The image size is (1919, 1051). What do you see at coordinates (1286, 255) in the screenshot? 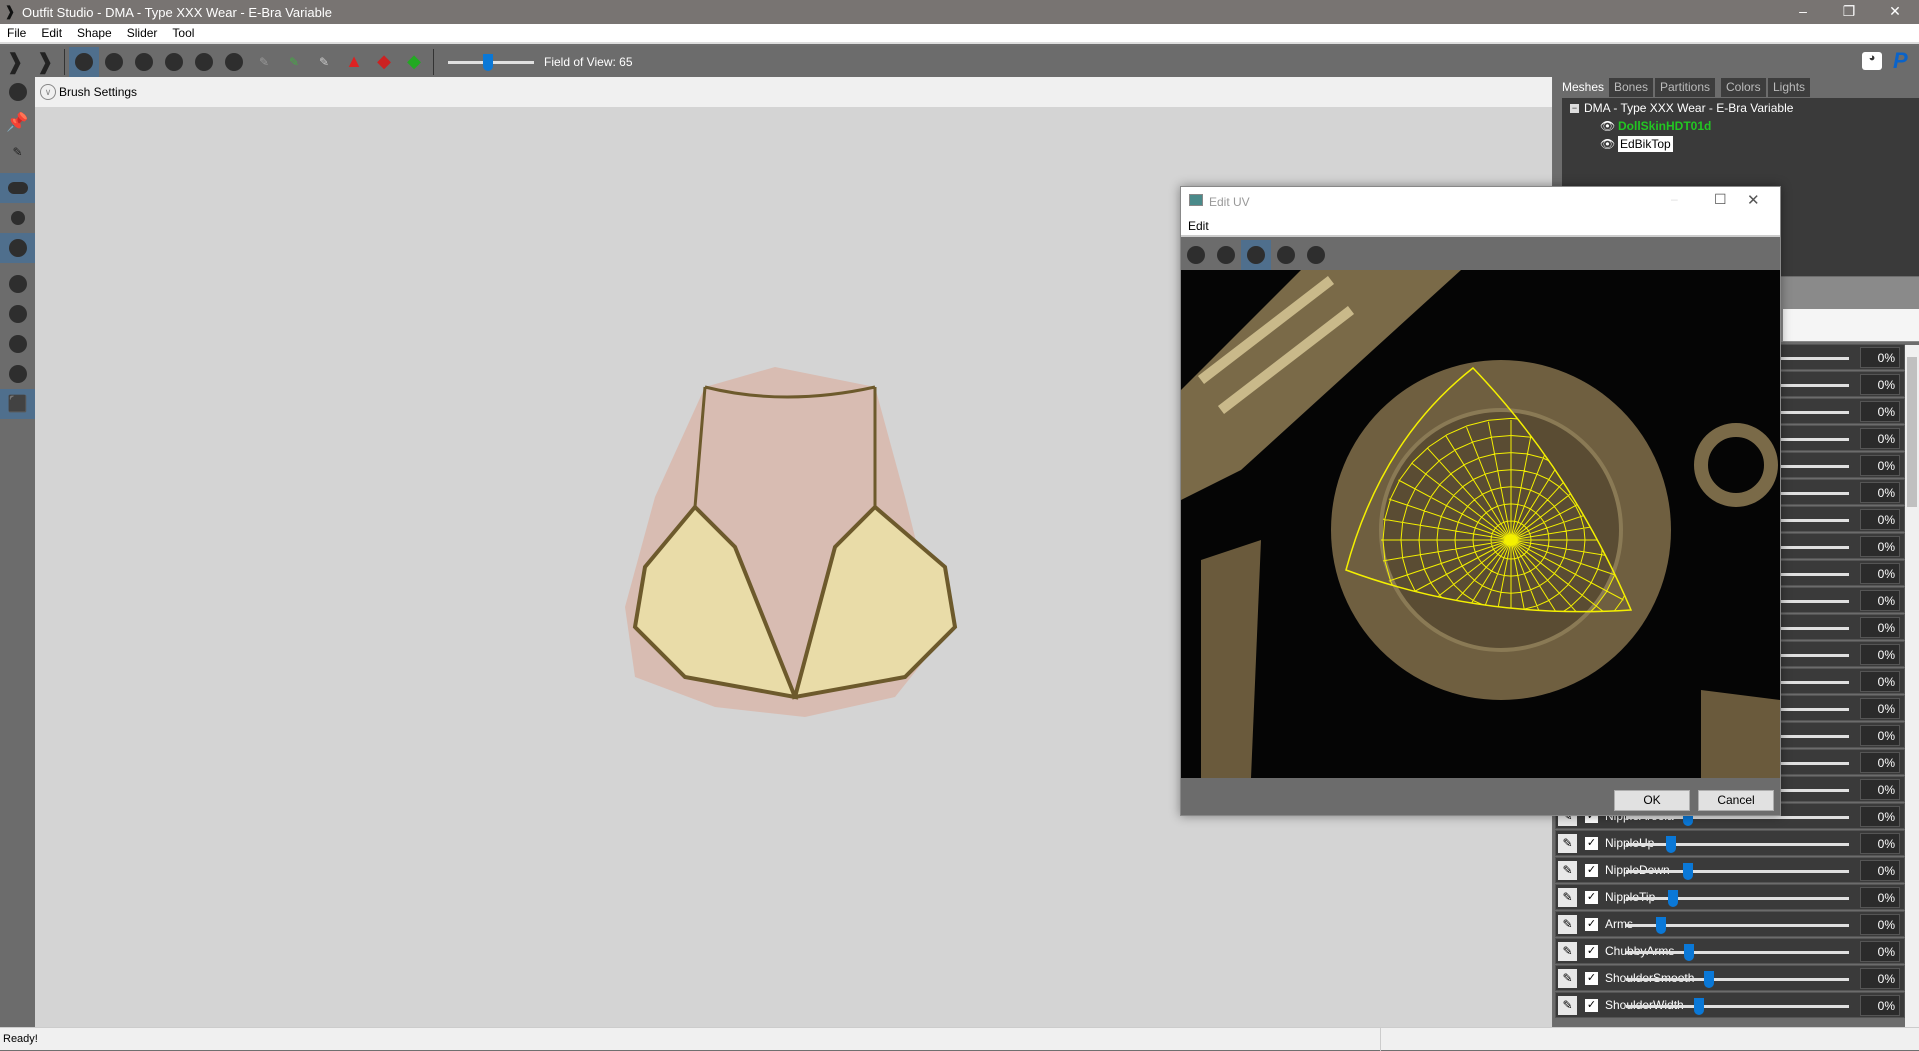
I see `scale-icon` at bounding box center [1286, 255].